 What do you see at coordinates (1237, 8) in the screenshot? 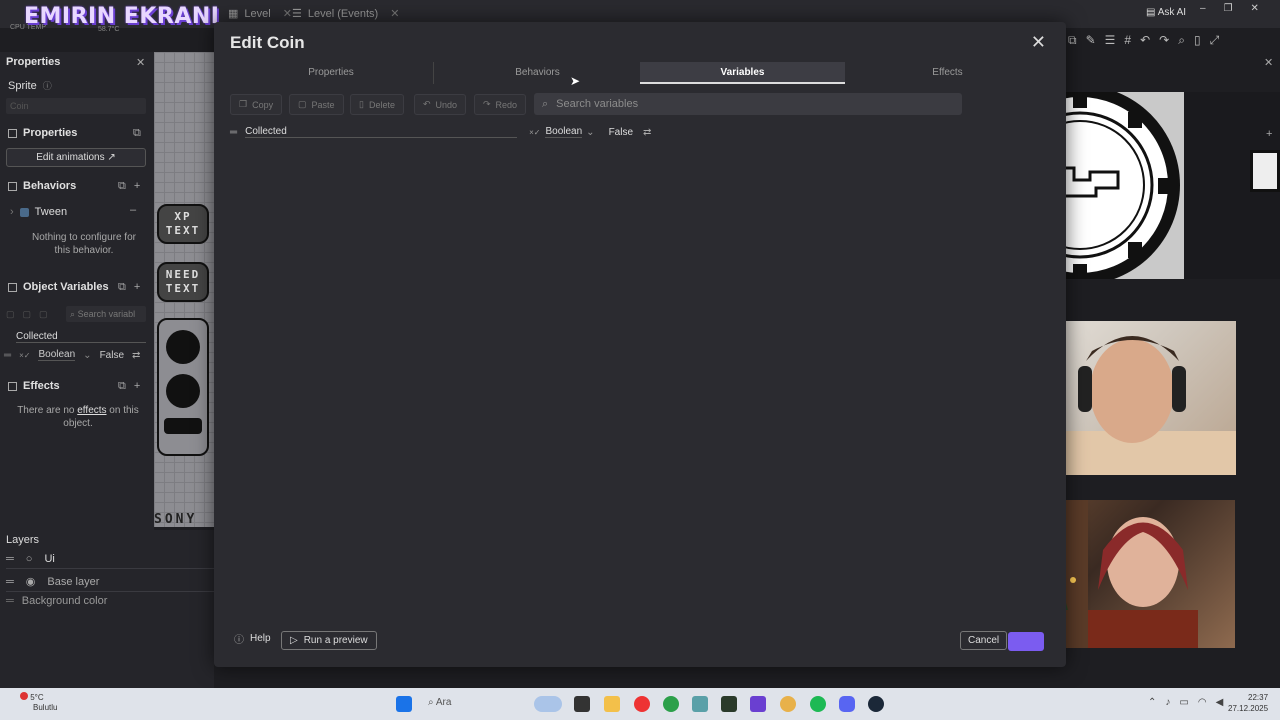
I see `restore-icon: ❐` at bounding box center [1237, 8].